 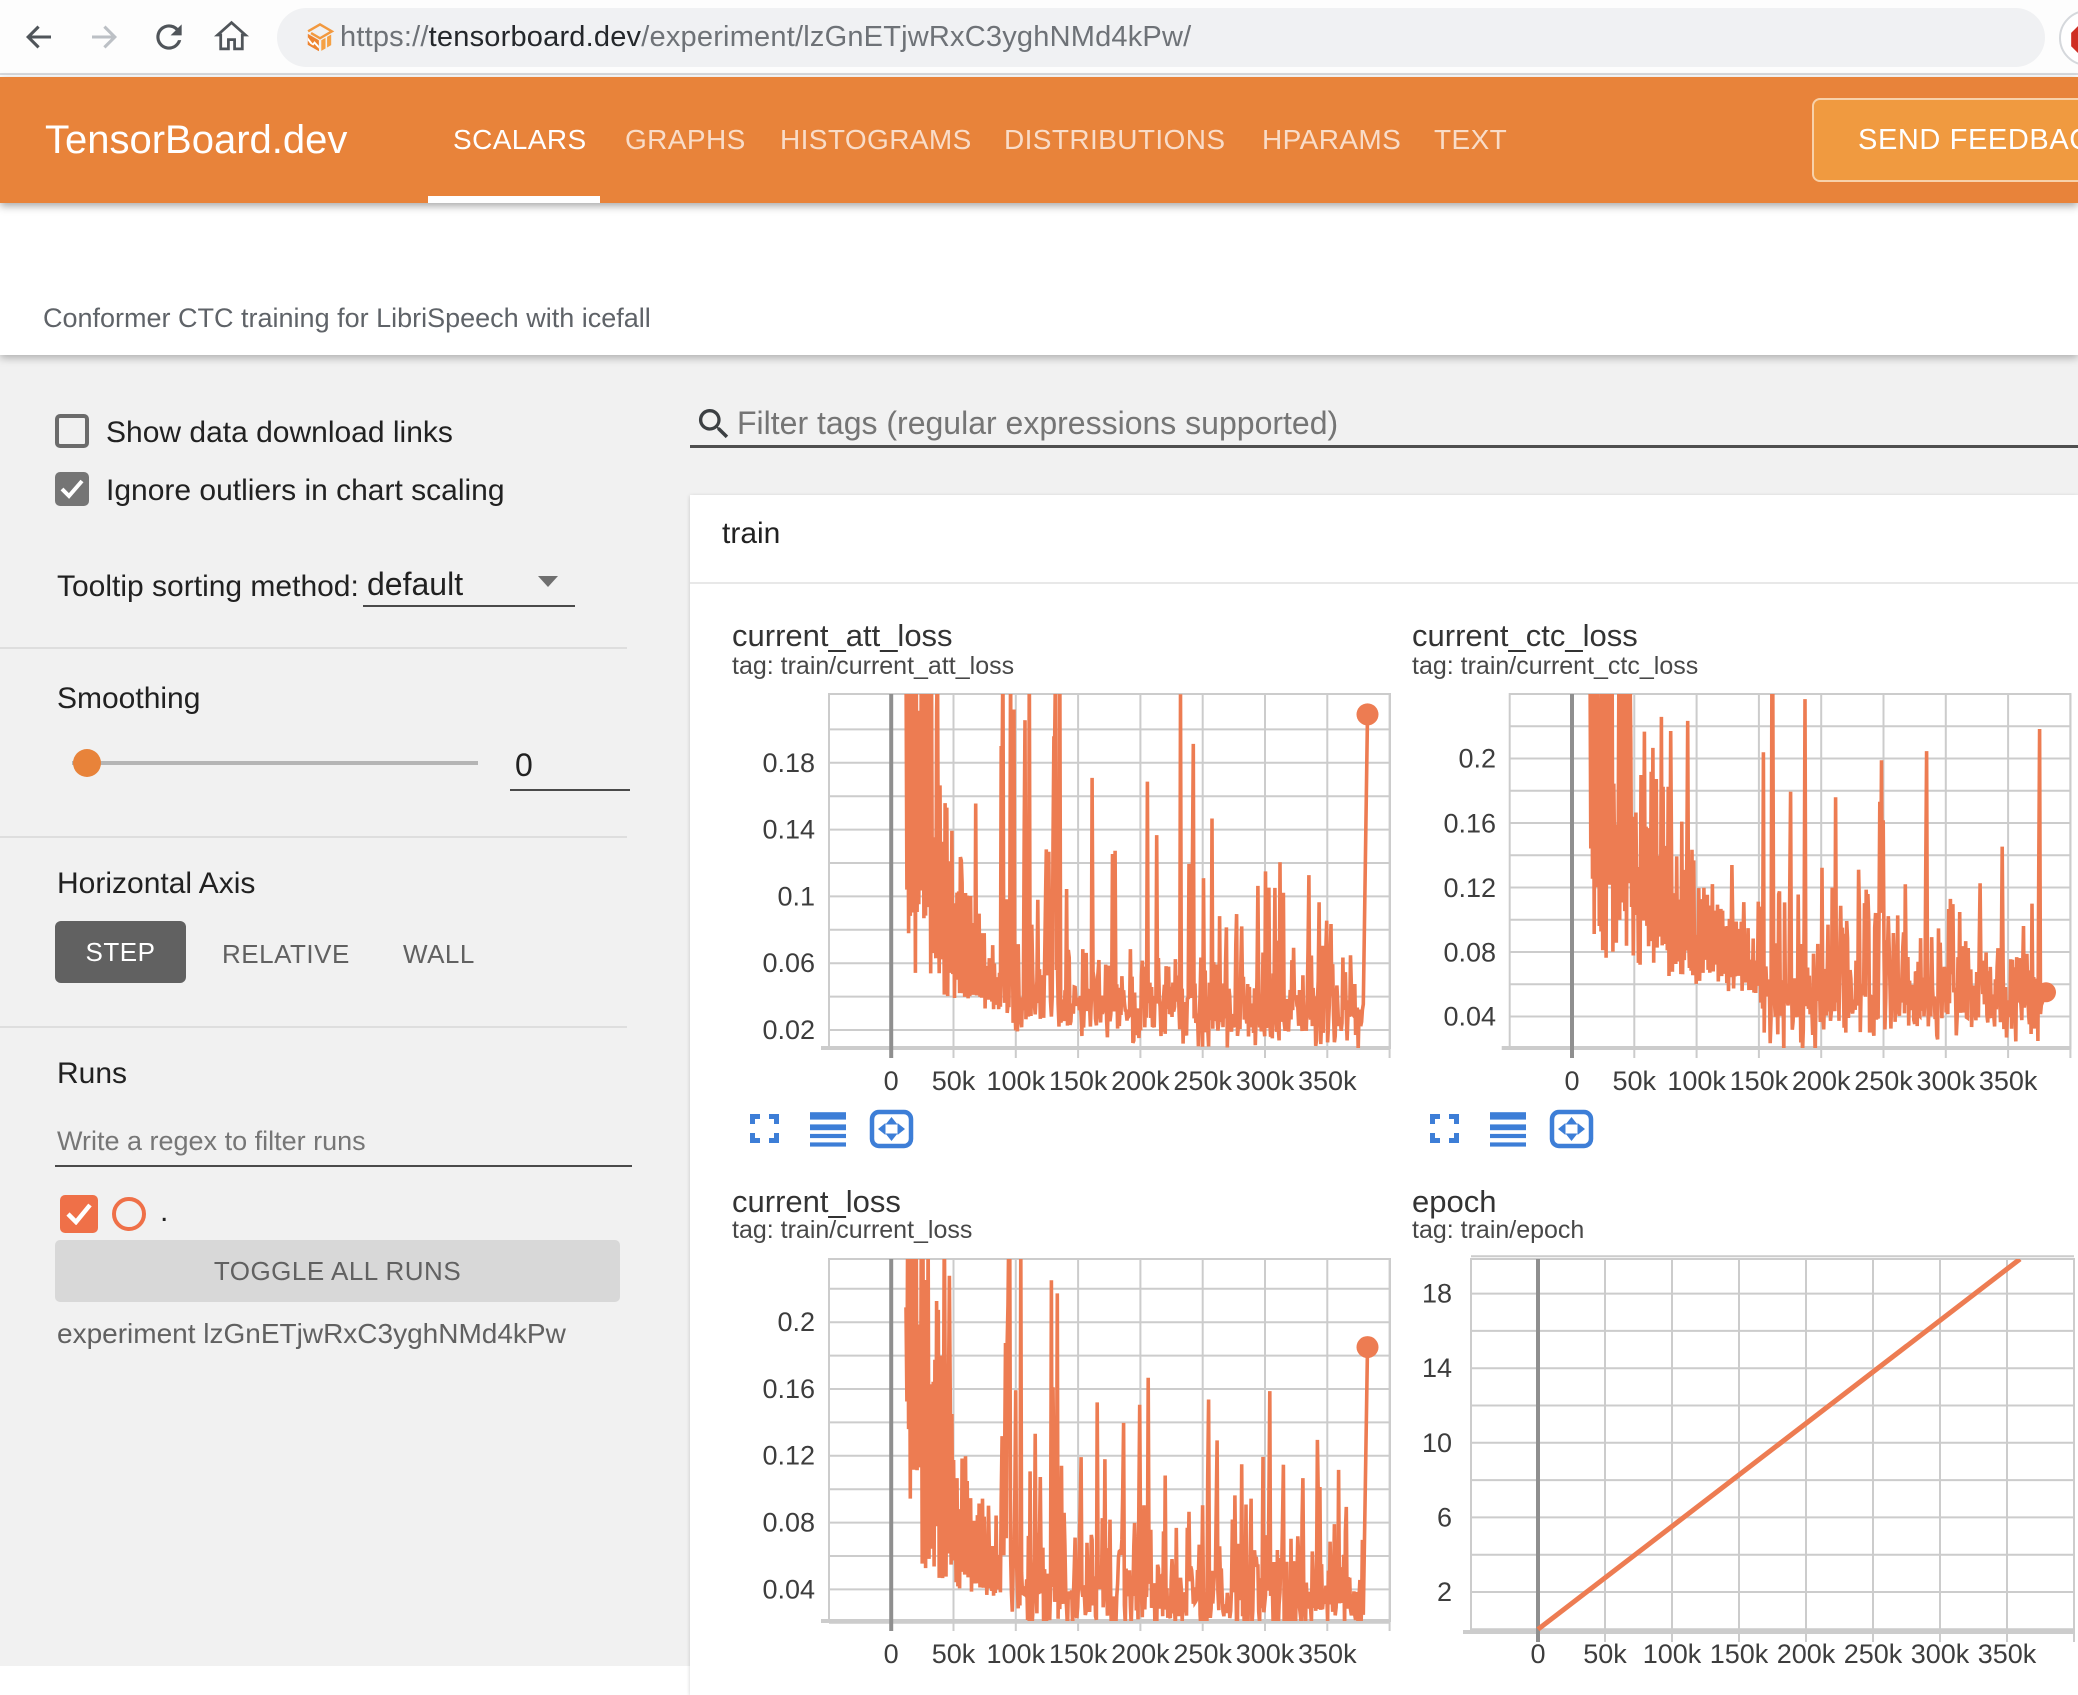 I want to click on svg-text: 14, so click(x=1437, y=1368).